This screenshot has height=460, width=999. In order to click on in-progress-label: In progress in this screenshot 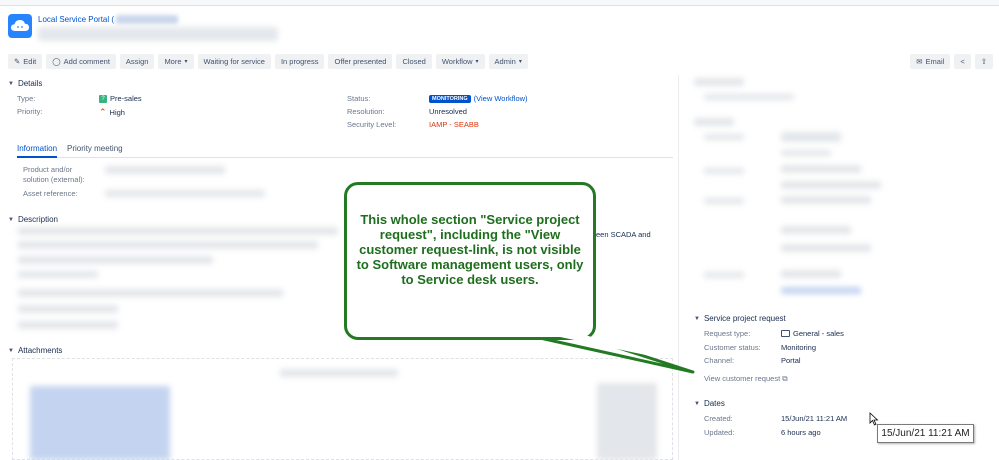, I will do `click(299, 61)`.